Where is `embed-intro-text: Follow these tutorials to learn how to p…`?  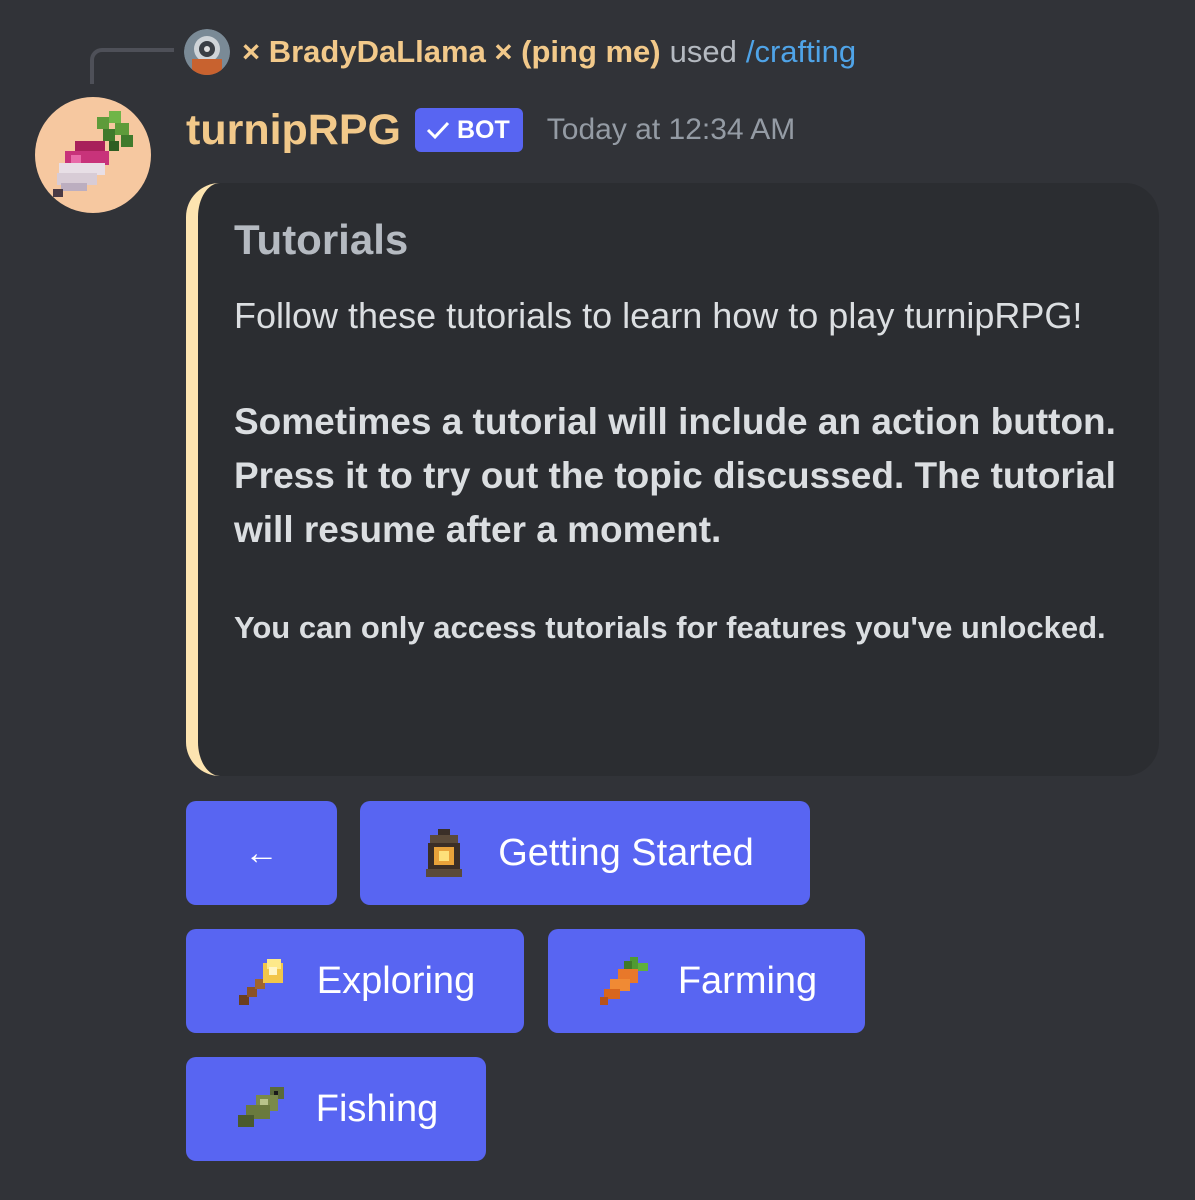 embed-intro-text: Follow these tutorials to learn how to p… is located at coordinates (658, 315).